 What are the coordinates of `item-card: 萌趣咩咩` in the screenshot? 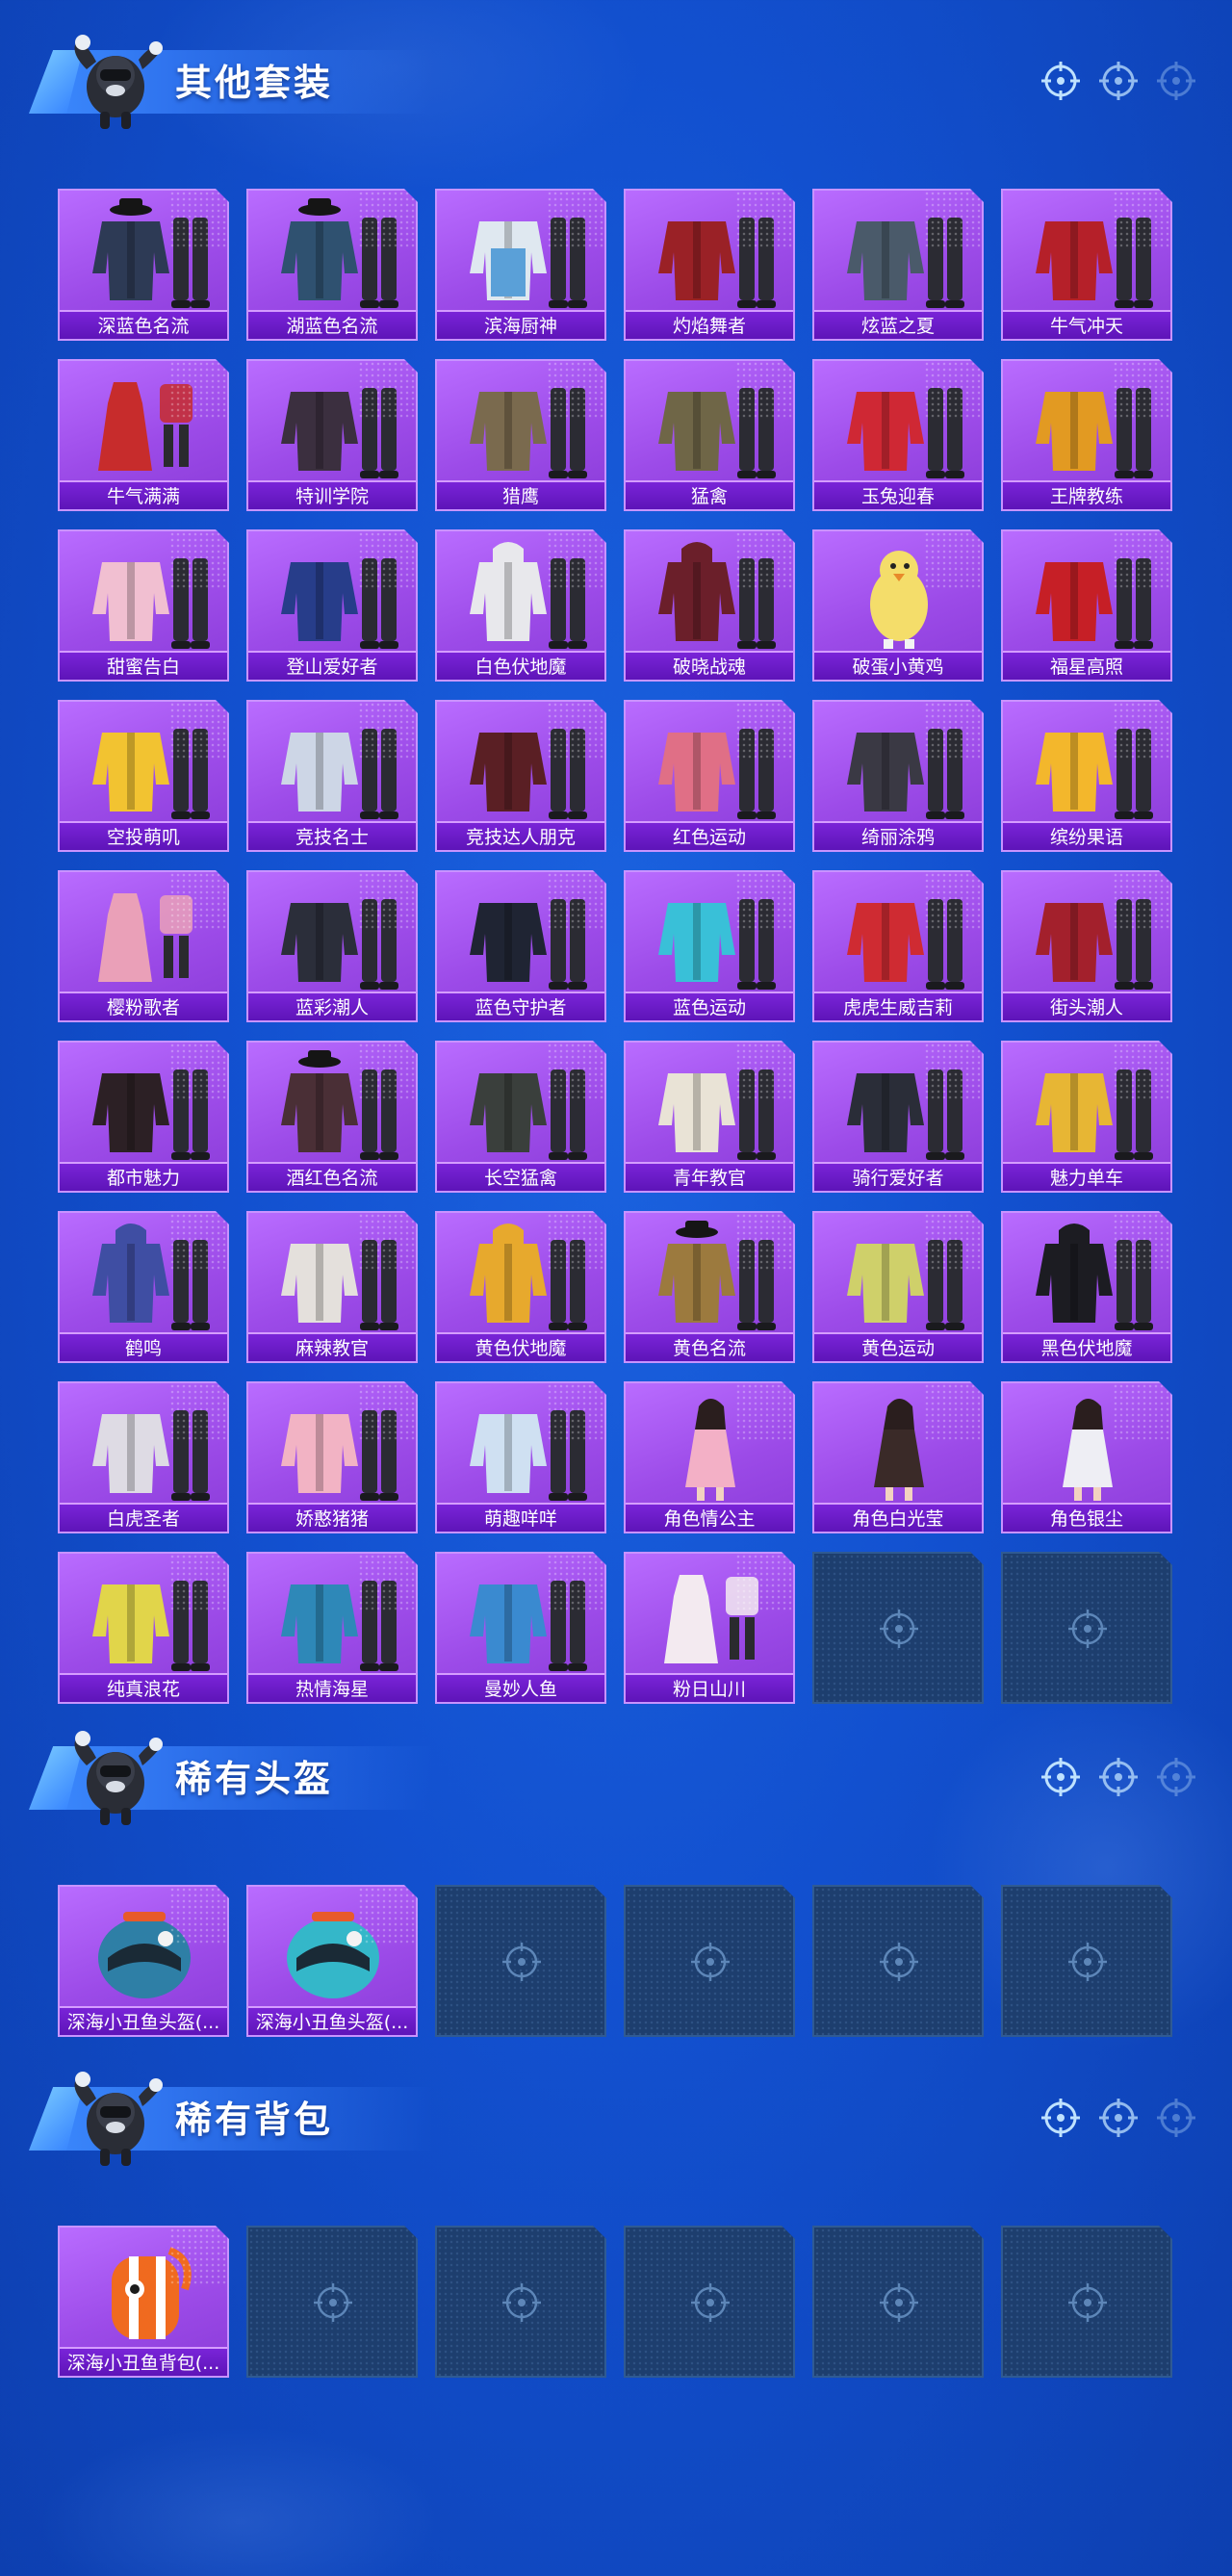 It's located at (520, 1457).